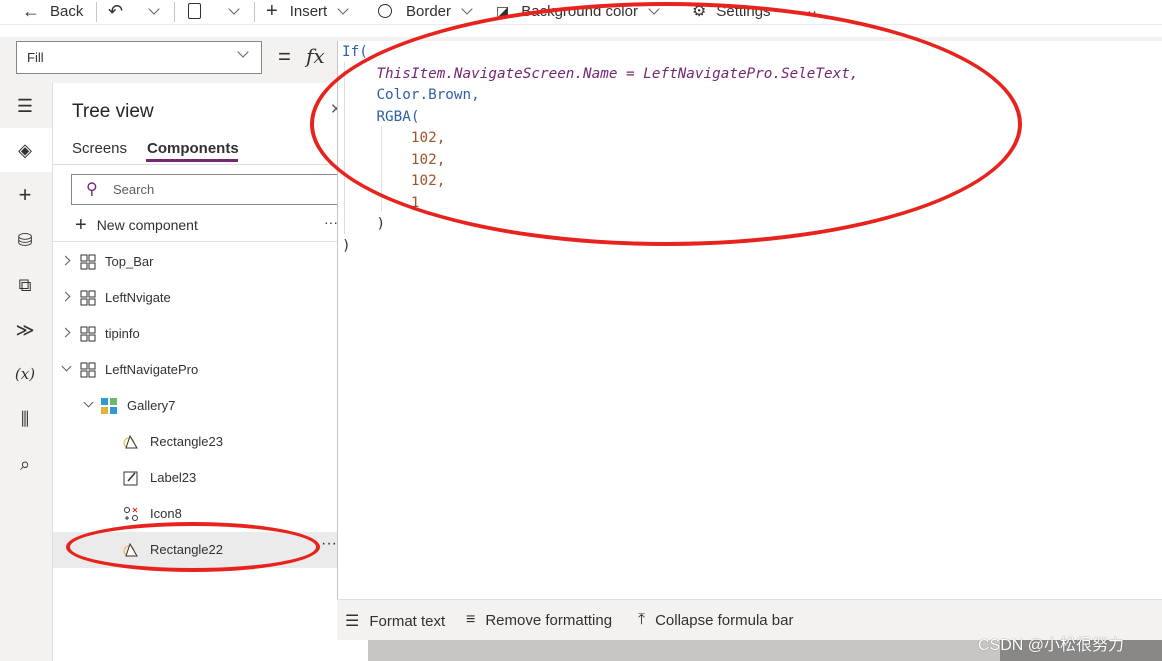 The image size is (1162, 661). I want to click on format-text-button: ☰ Format text, so click(395, 621).